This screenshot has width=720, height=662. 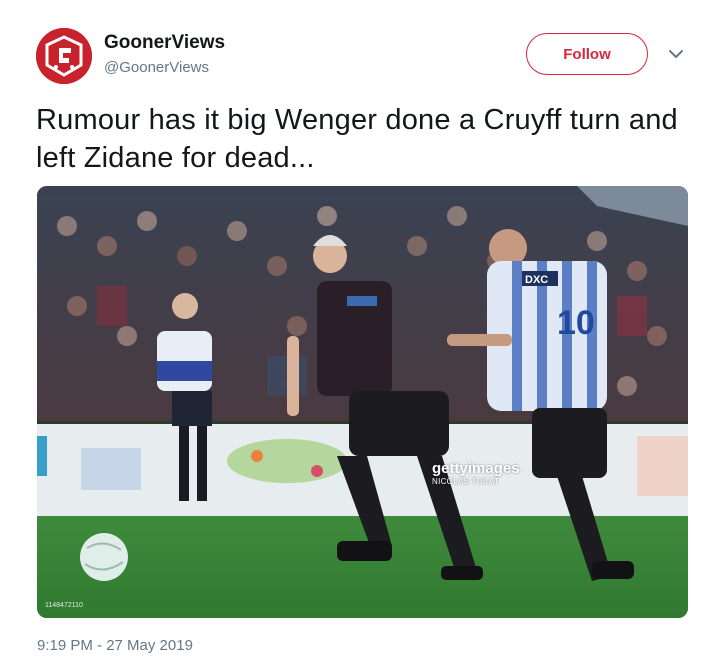 I want to click on watermark-credit: NICOLAS TUCAT, so click(x=466, y=481).